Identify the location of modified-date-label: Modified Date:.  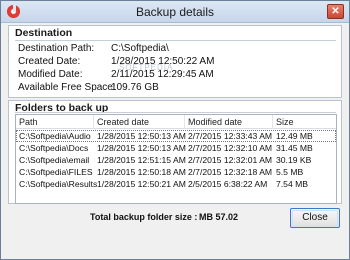
(50, 74).